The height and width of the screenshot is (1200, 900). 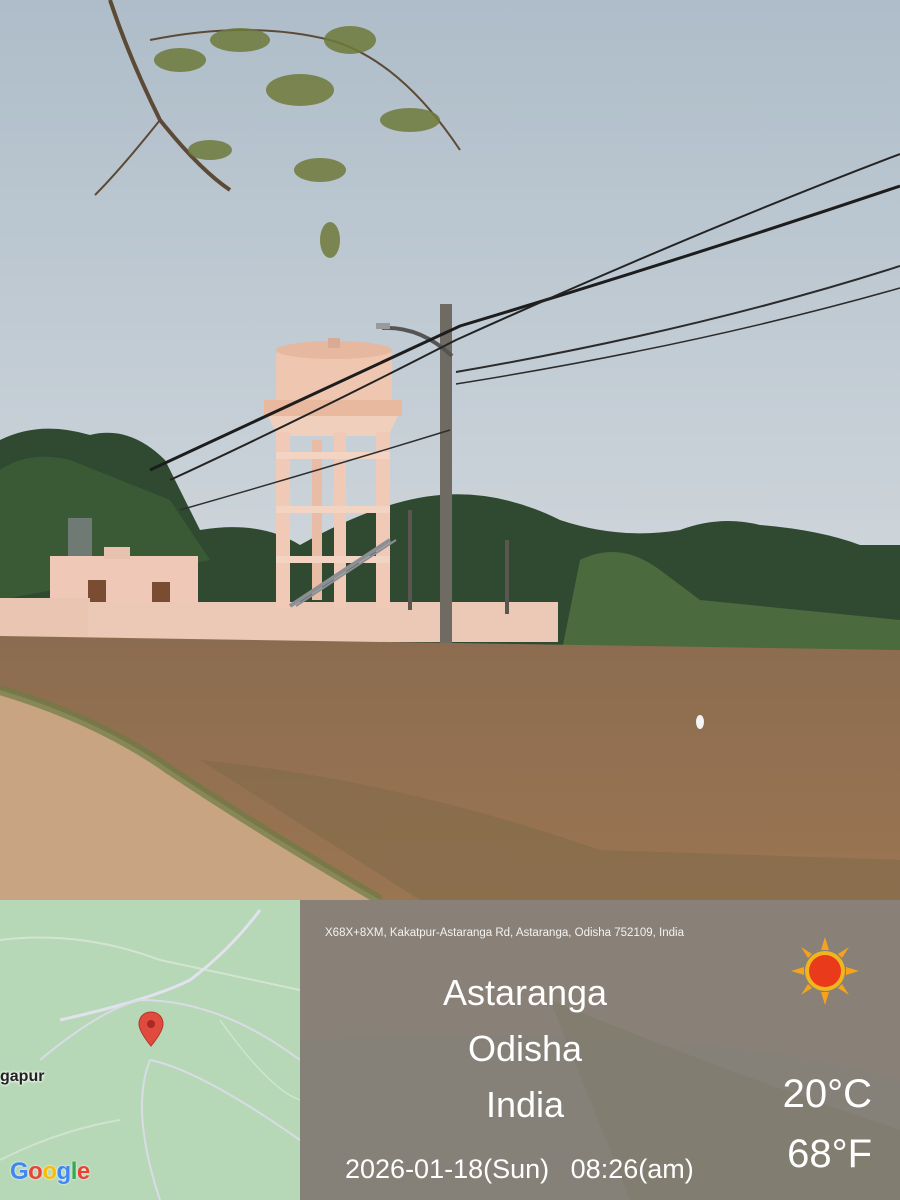 I want to click on capture-time: 08:26(am), so click(x=632, y=1169).